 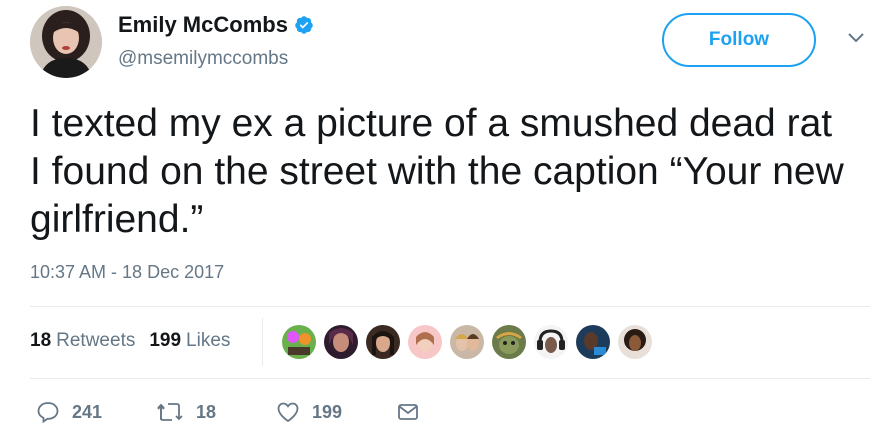 I want to click on retweets-count: 18, so click(x=41, y=340).